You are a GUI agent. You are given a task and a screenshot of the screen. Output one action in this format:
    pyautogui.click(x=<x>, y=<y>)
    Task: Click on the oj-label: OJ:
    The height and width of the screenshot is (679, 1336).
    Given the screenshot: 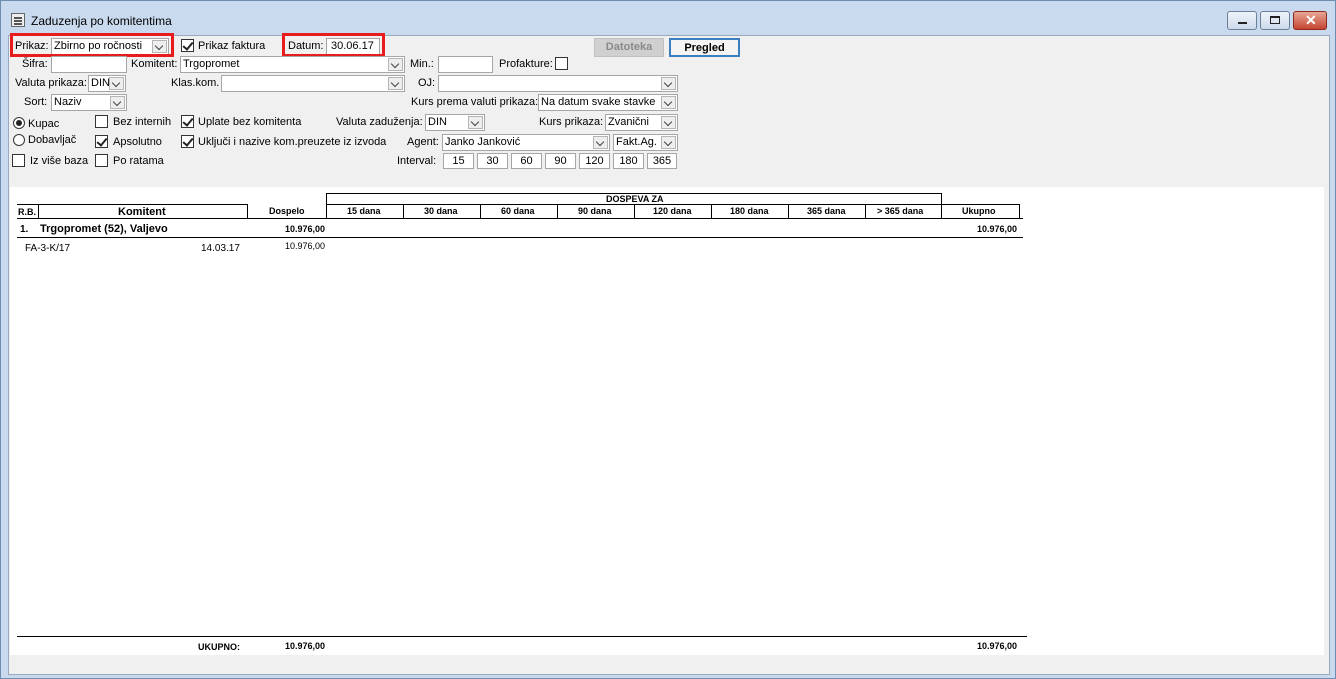 What is the action you would take?
    pyautogui.click(x=427, y=83)
    